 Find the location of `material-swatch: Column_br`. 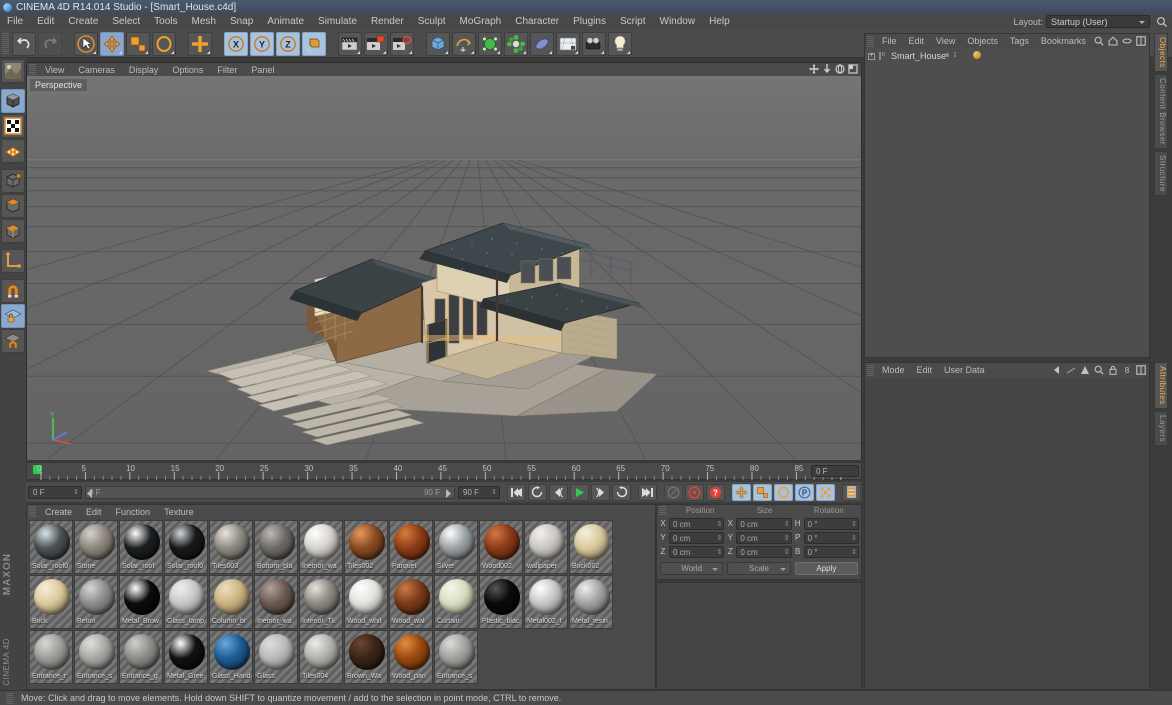

material-swatch: Column_br is located at coordinates (231, 602).